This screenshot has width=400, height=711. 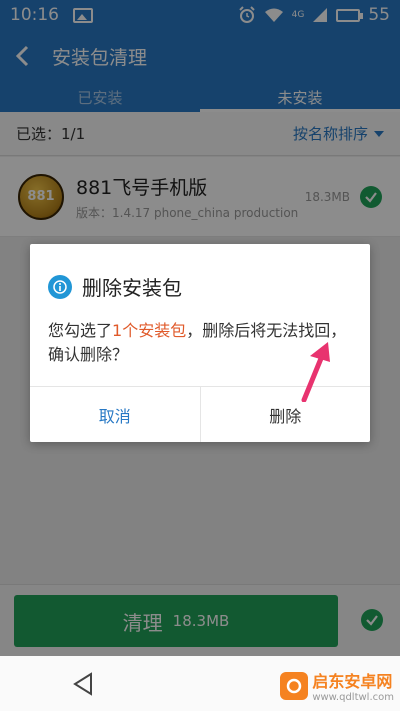 I want to click on watermark-text: 启东安卓网 www.qdltwl.com, so click(x=353, y=685).